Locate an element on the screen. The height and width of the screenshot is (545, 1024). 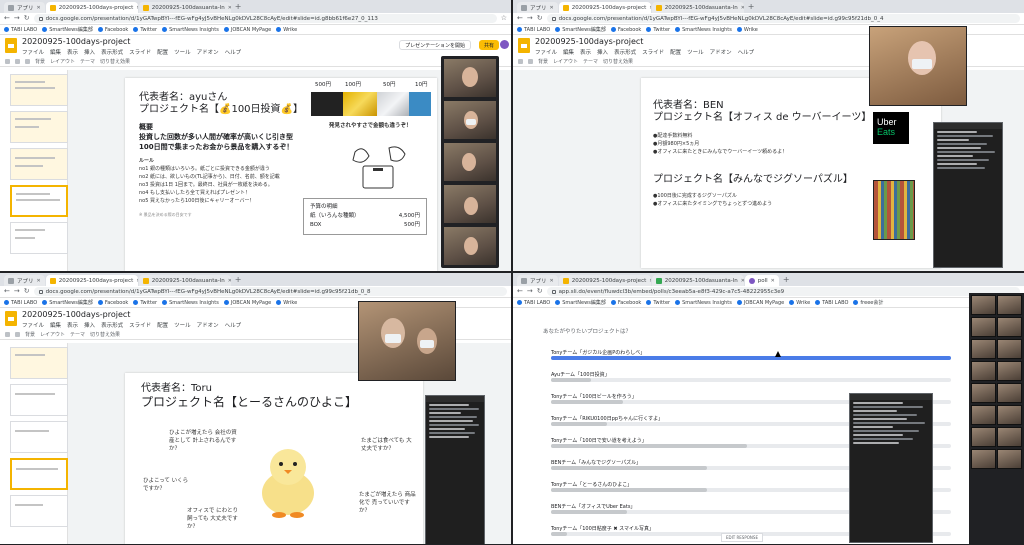
toolbar-layout: レイアウト is located at coordinates (62, 61).